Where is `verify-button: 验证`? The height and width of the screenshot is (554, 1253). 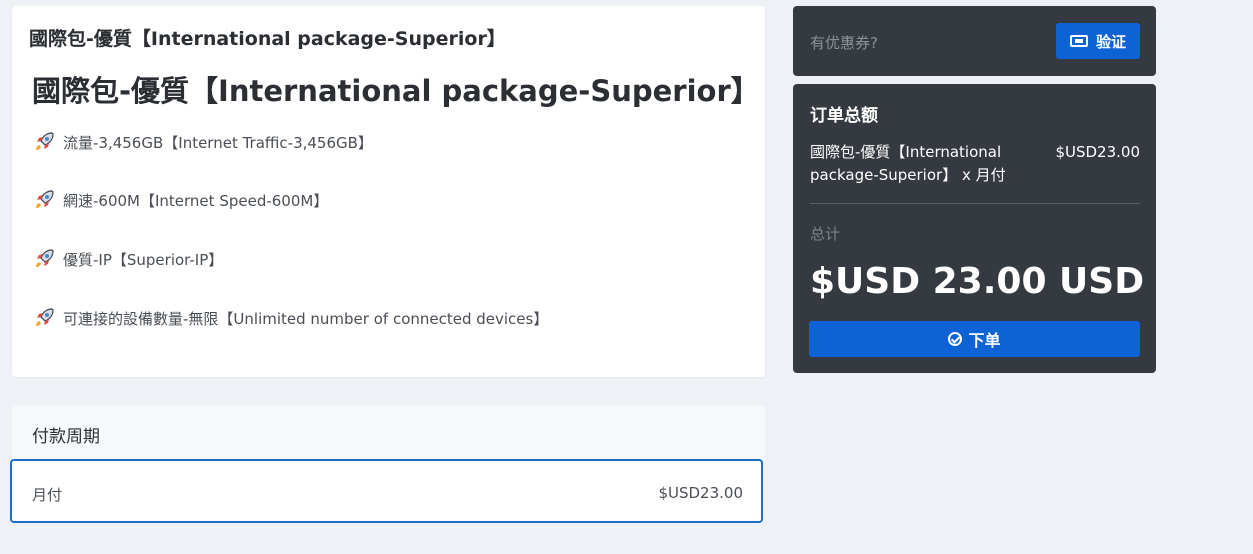
verify-button: 验证 is located at coordinates (1098, 41).